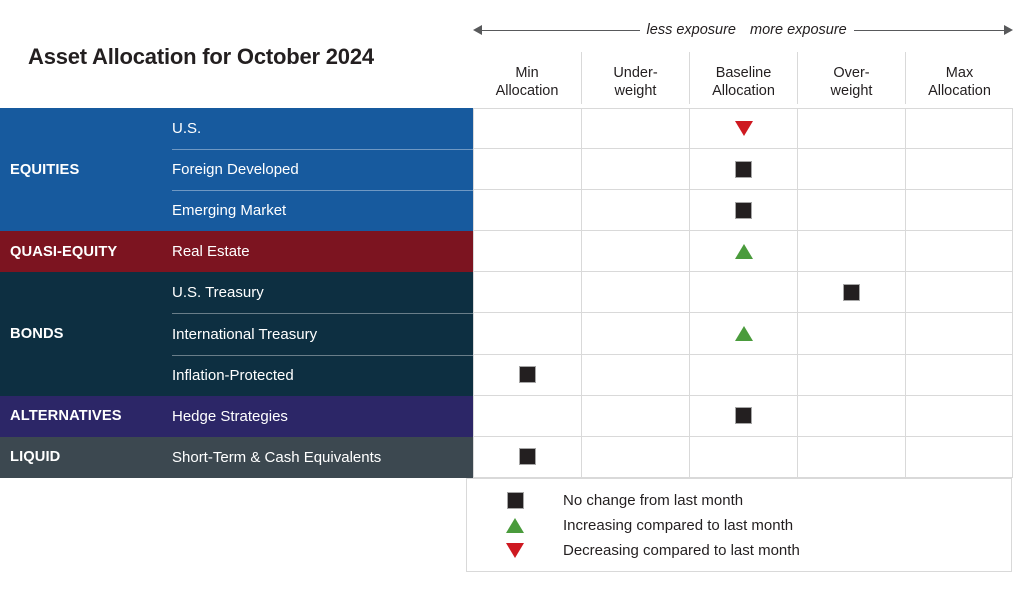  What do you see at coordinates (233, 375) in the screenshot?
I see `asset-name-label: Inflation-Protected` at bounding box center [233, 375].